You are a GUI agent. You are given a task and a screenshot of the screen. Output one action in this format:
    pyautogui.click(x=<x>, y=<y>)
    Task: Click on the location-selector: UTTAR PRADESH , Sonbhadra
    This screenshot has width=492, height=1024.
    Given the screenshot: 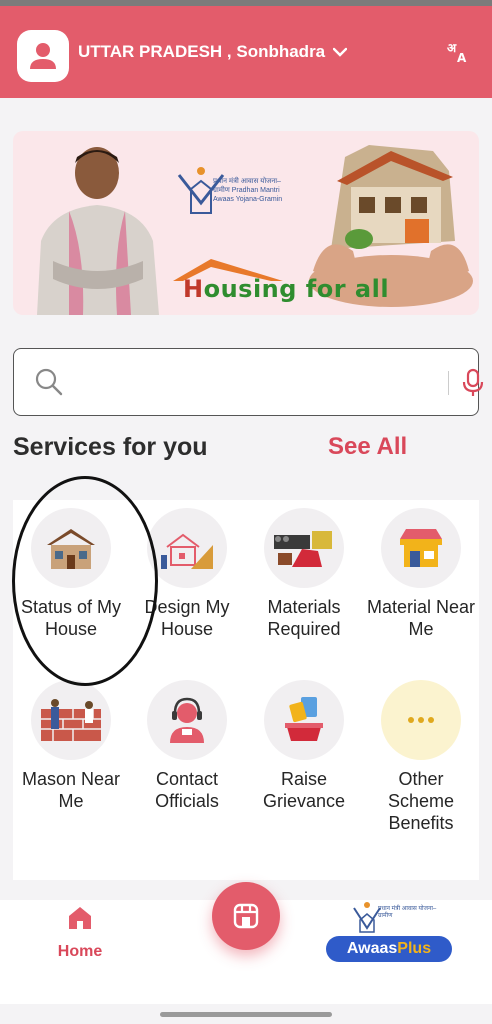 What is the action you would take?
    pyautogui.click(x=213, y=52)
    